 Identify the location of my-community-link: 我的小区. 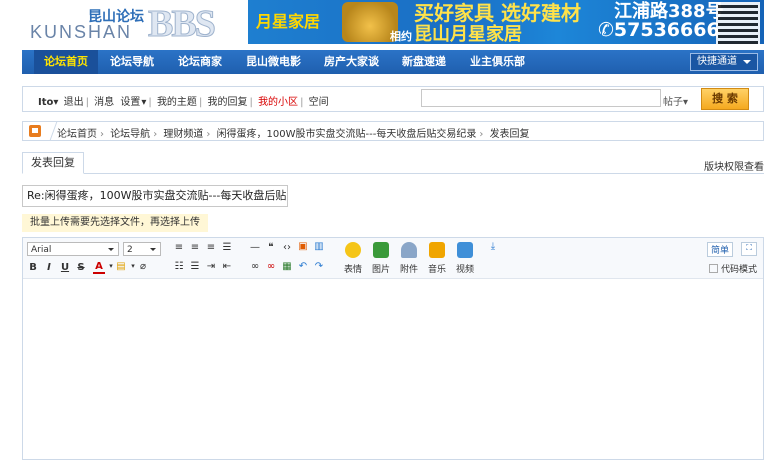
(278, 102).